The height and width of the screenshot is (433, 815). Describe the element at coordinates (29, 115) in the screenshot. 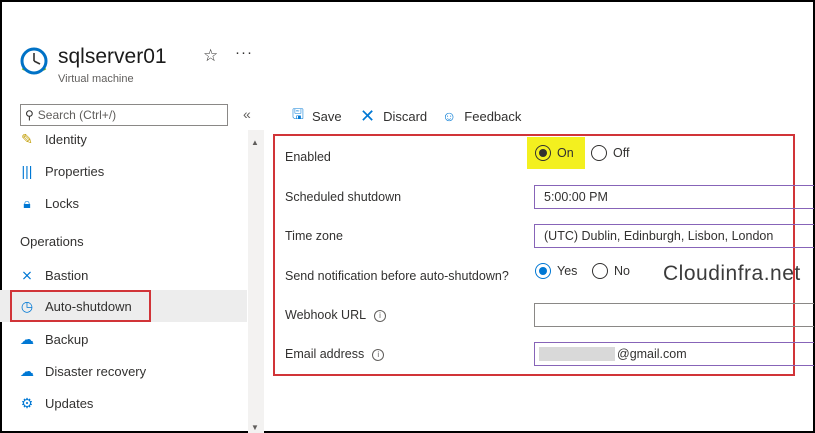

I see `search-icon: ⚲` at that location.